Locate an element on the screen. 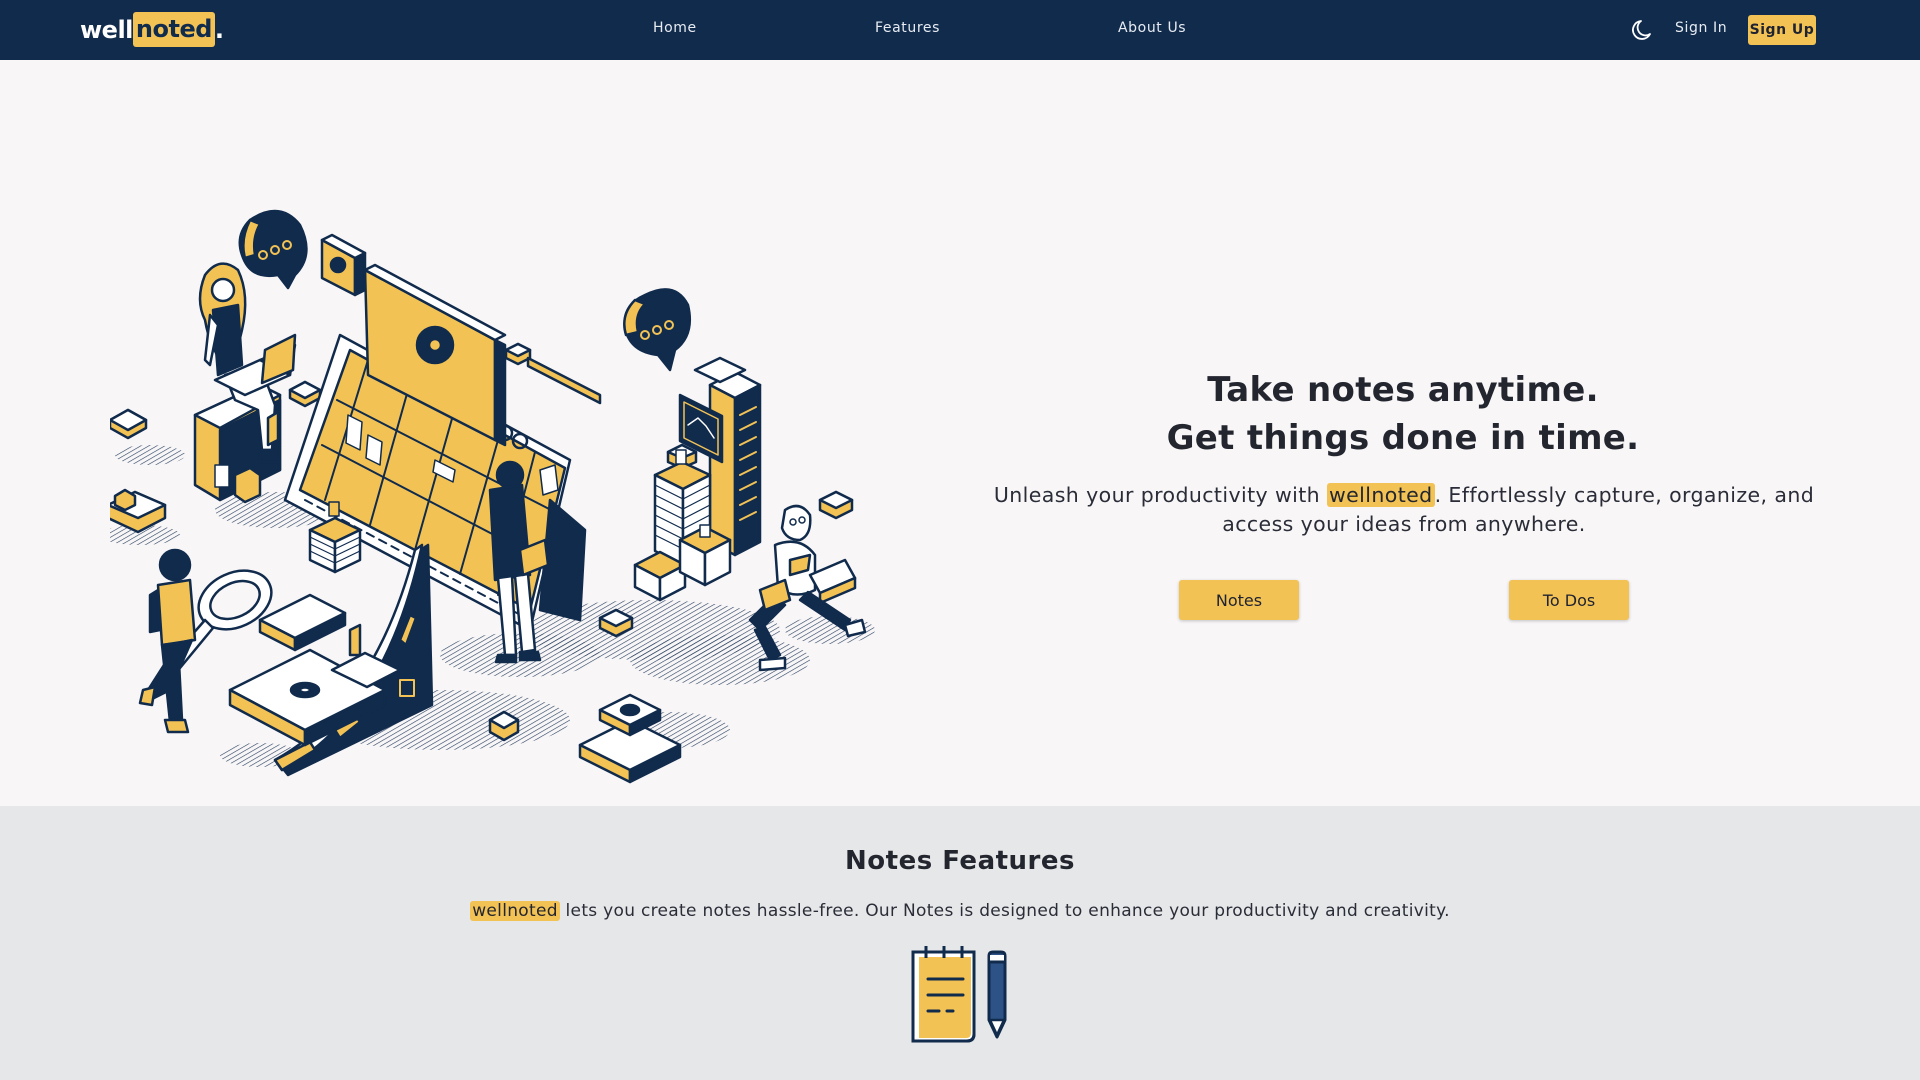 This screenshot has height=1080, width=1920. nav-link-features: Features is located at coordinates (907, 28).